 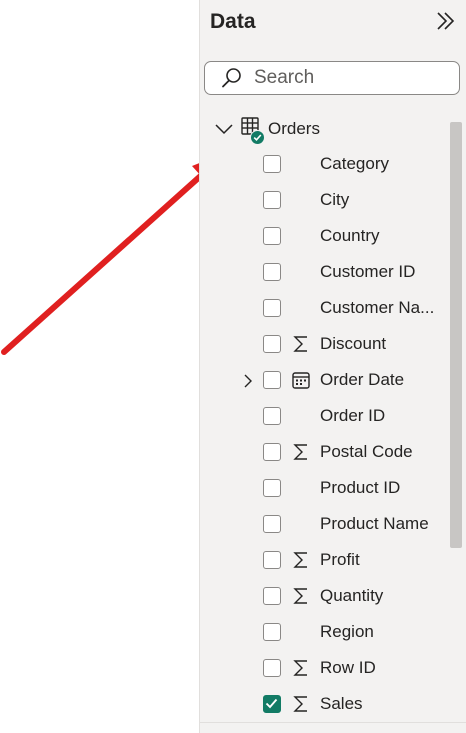 What do you see at coordinates (257, 137) in the screenshot?
I see `check-badge-icon` at bounding box center [257, 137].